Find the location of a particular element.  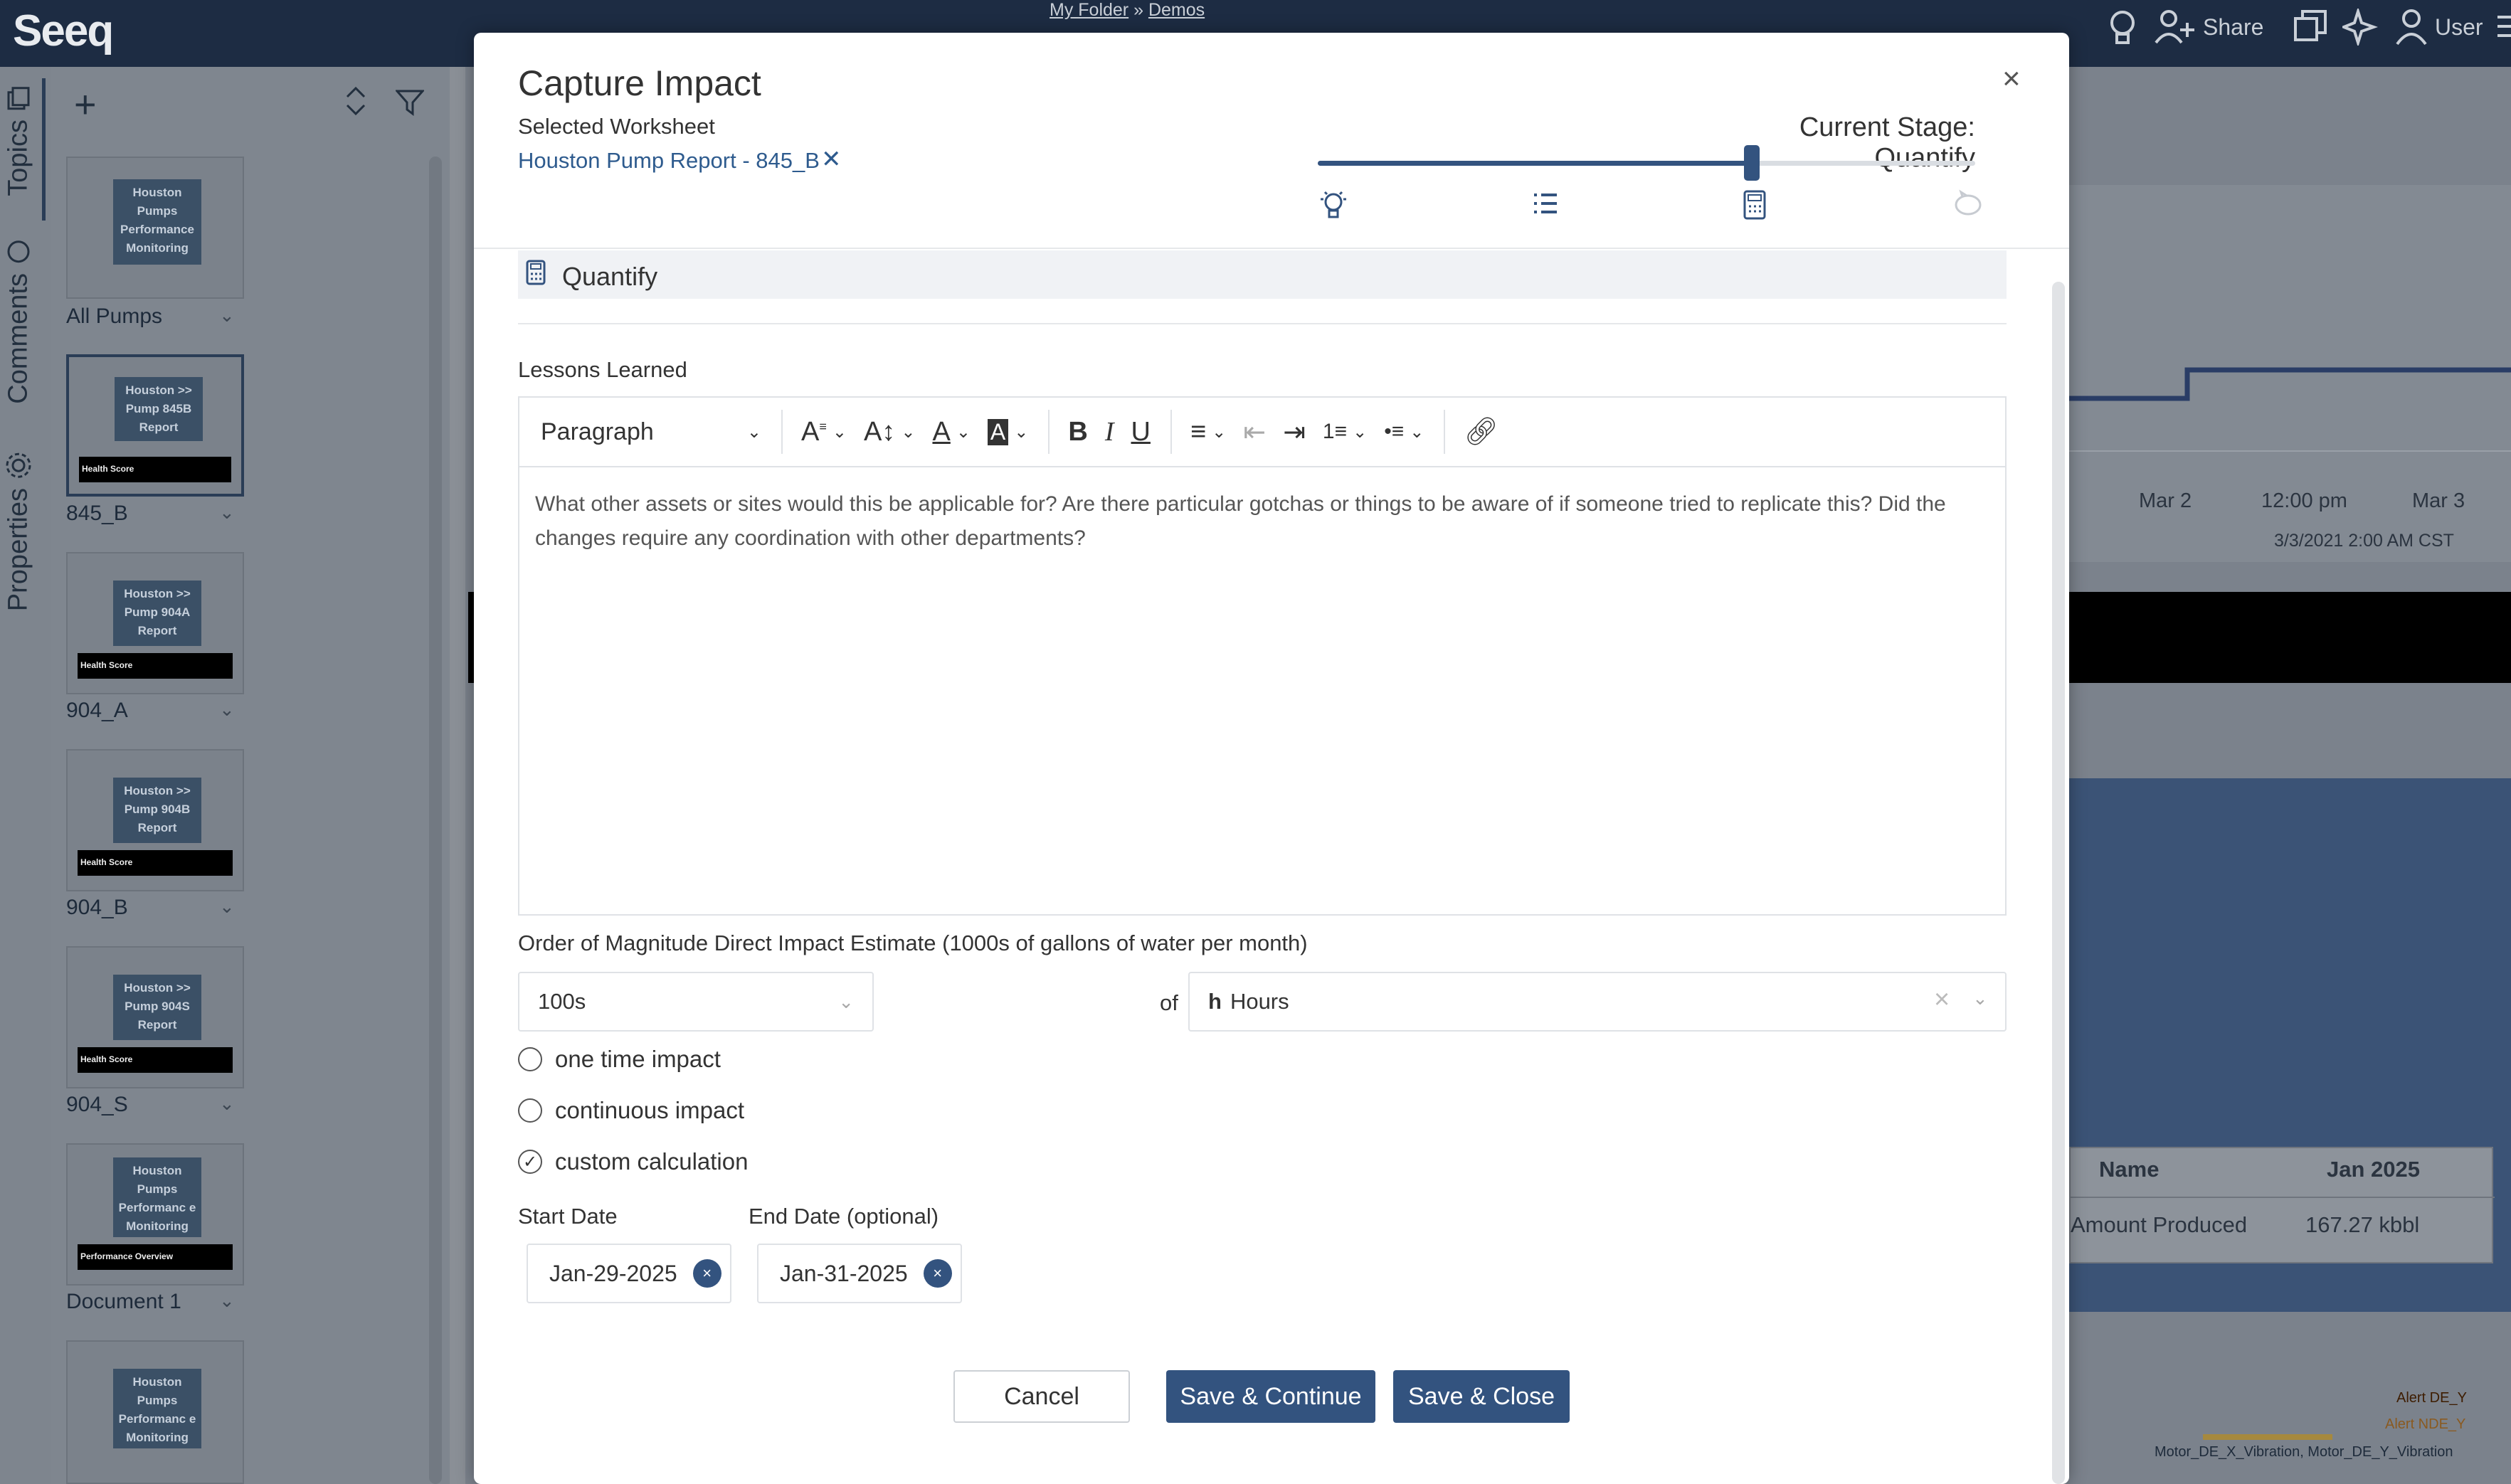

magnitude-select: 100s ⌄ is located at coordinates (696, 1002).